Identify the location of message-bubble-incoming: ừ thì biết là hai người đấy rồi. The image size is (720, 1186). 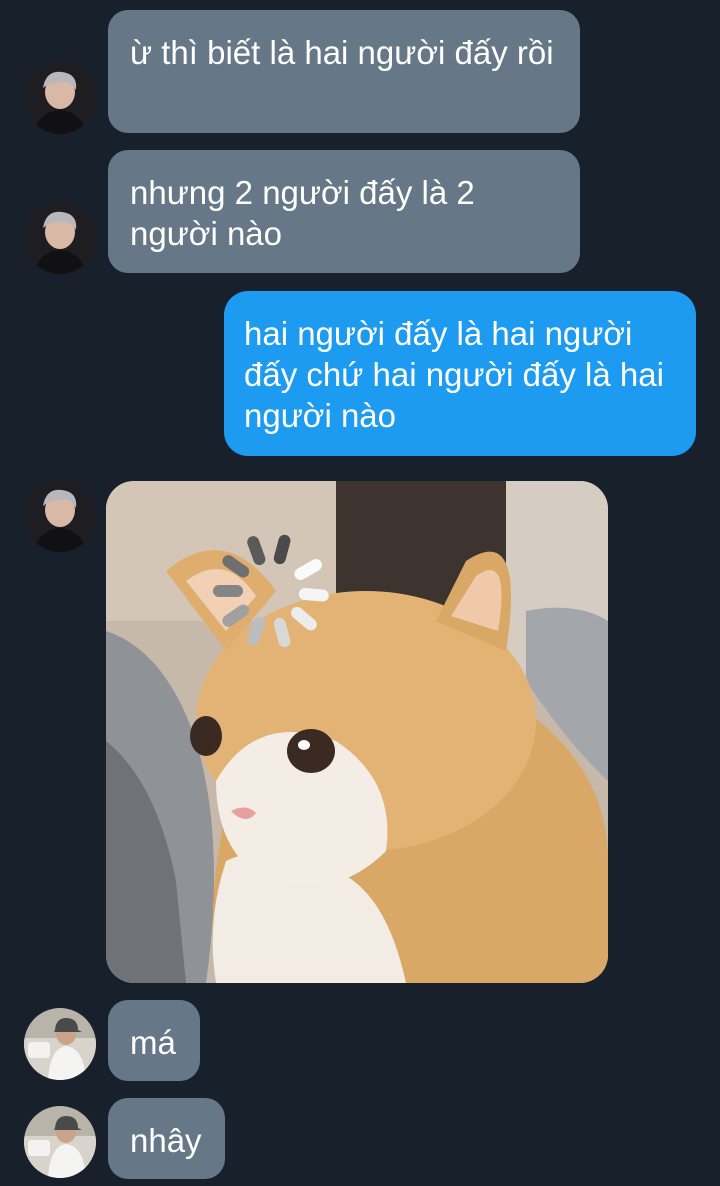
(344, 71).